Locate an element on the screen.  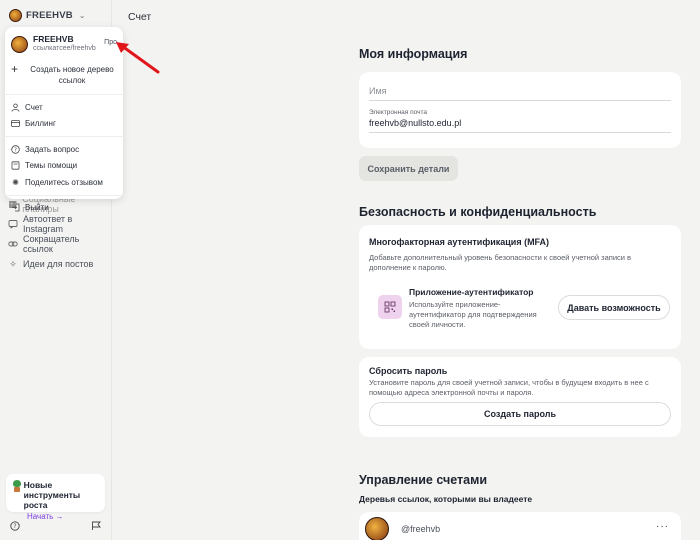
sidebar-item-label: Идеи для постов is located at coordinates (58, 264).